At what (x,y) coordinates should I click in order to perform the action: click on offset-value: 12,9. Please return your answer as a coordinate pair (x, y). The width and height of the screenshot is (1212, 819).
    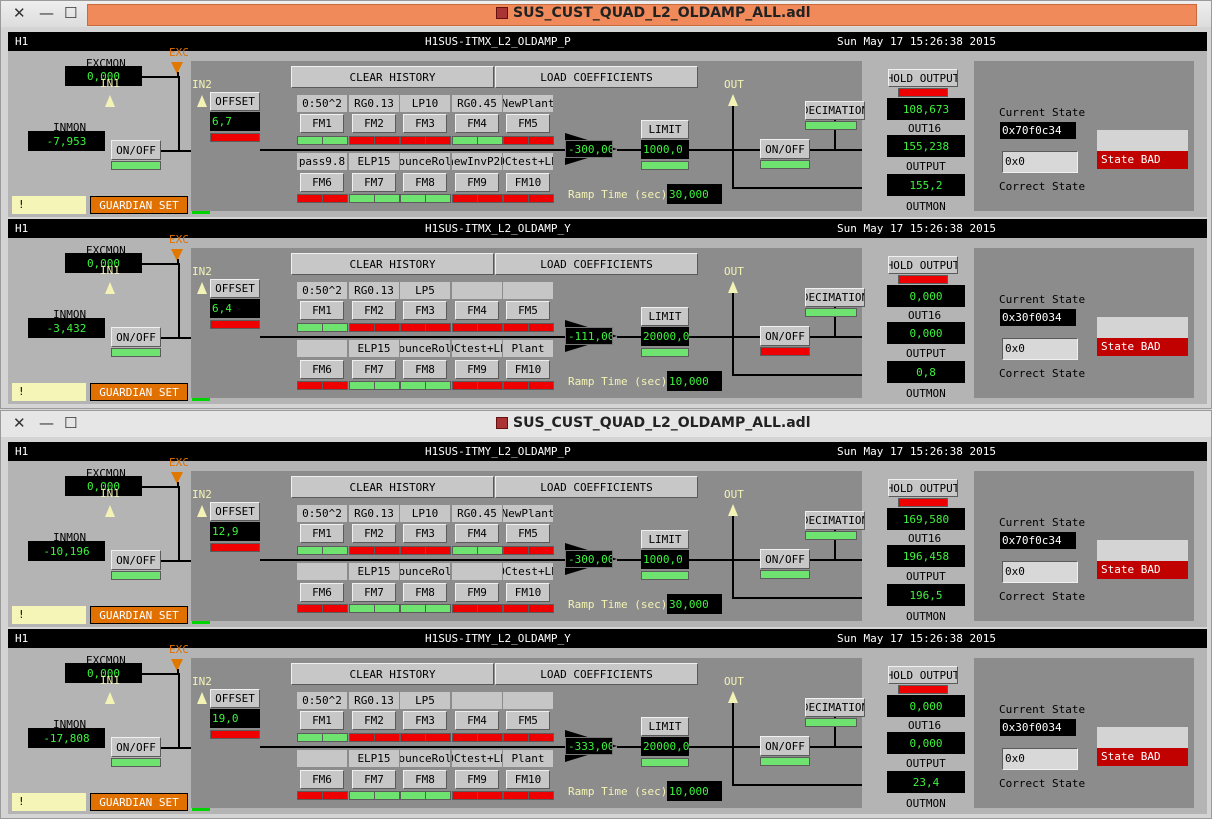
    Looking at the image, I should click on (235, 531).